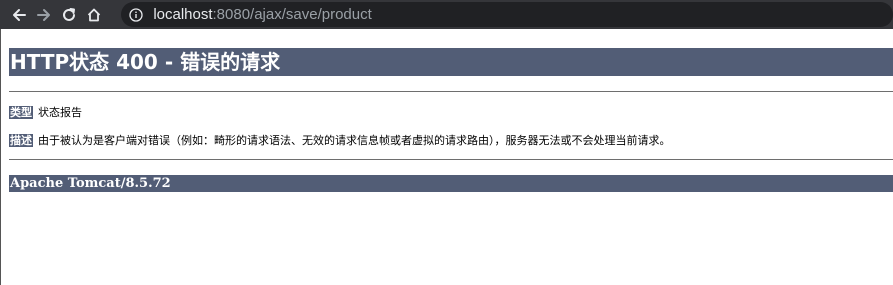  Describe the element at coordinates (136, 14) in the screenshot. I see `info-icon` at that location.